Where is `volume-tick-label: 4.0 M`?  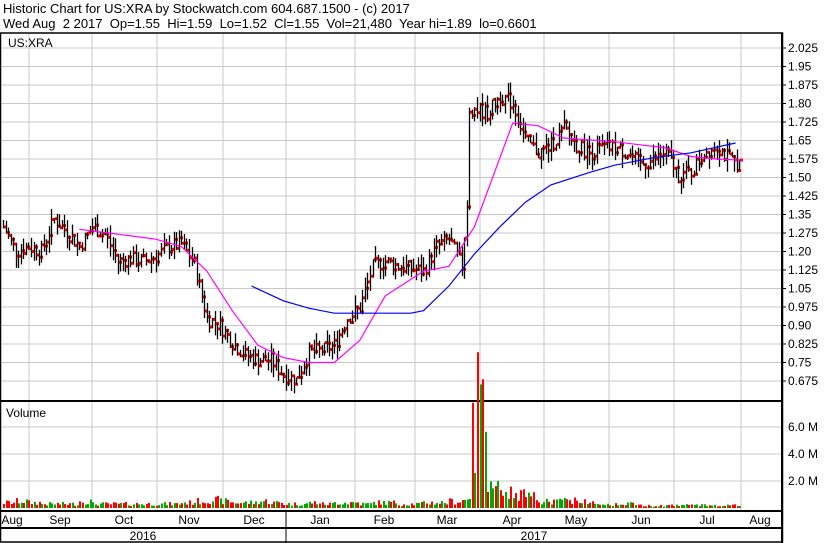
volume-tick-label: 4.0 M is located at coordinates (803, 454).